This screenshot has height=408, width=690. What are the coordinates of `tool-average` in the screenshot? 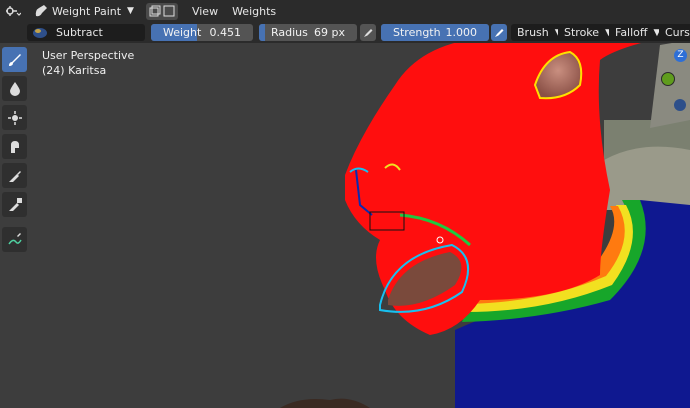 It's located at (14, 117).